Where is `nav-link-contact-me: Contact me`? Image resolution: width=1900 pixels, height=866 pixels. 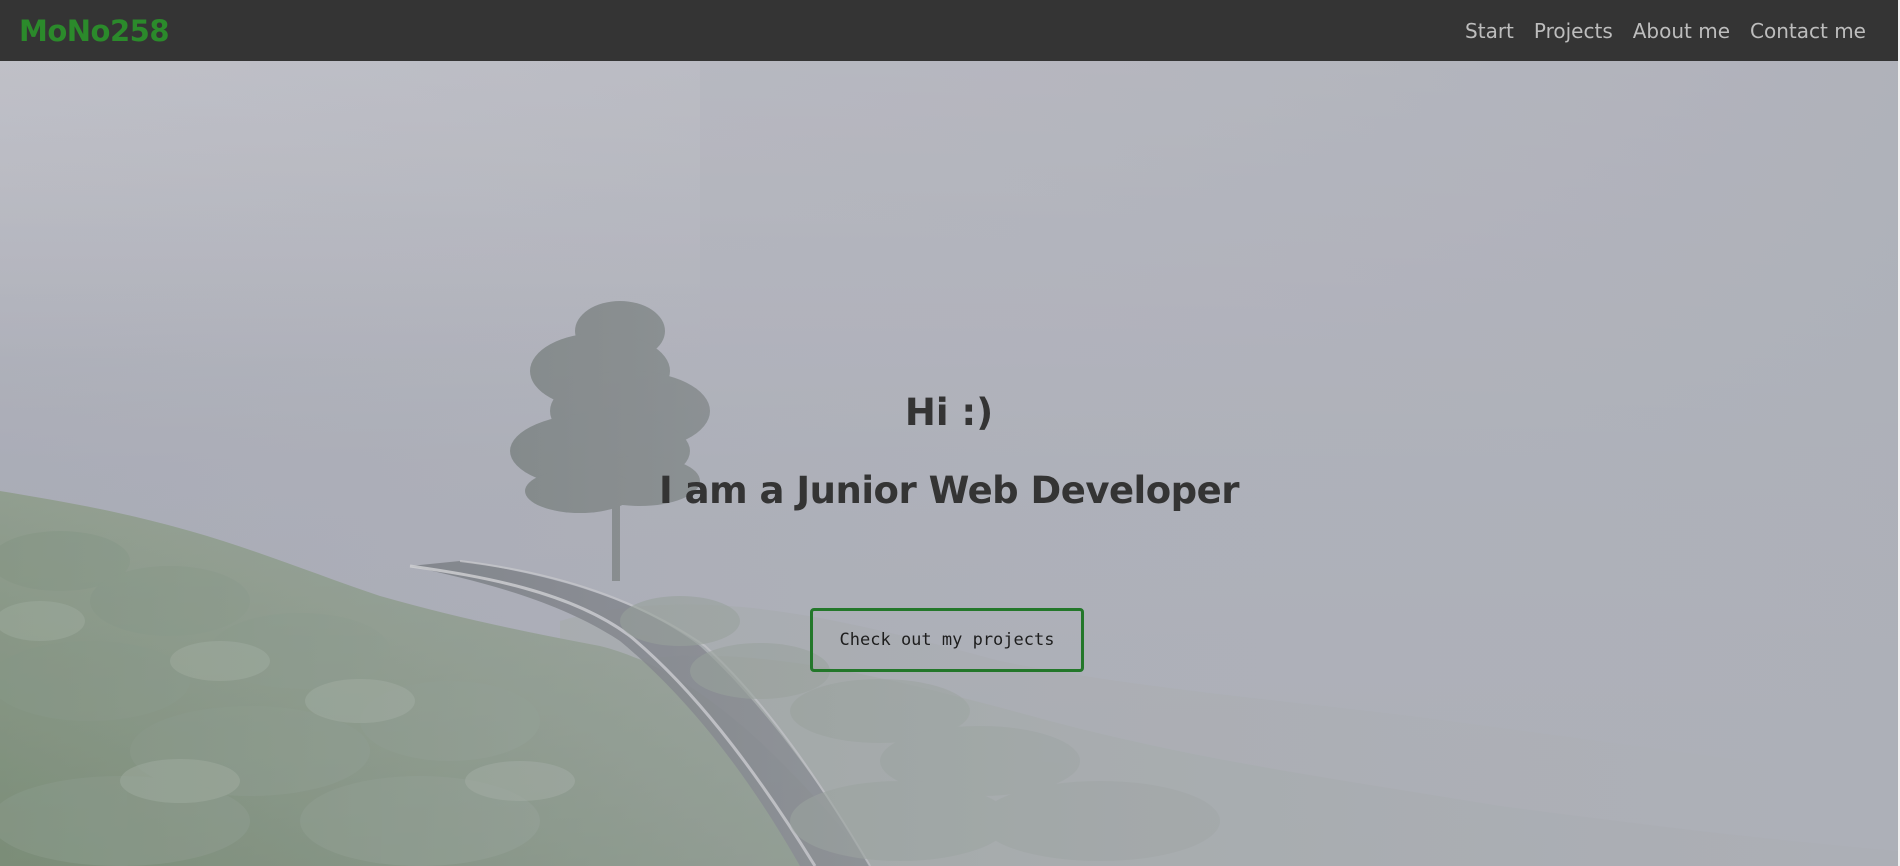 nav-link-contact-me: Contact me is located at coordinates (1808, 31).